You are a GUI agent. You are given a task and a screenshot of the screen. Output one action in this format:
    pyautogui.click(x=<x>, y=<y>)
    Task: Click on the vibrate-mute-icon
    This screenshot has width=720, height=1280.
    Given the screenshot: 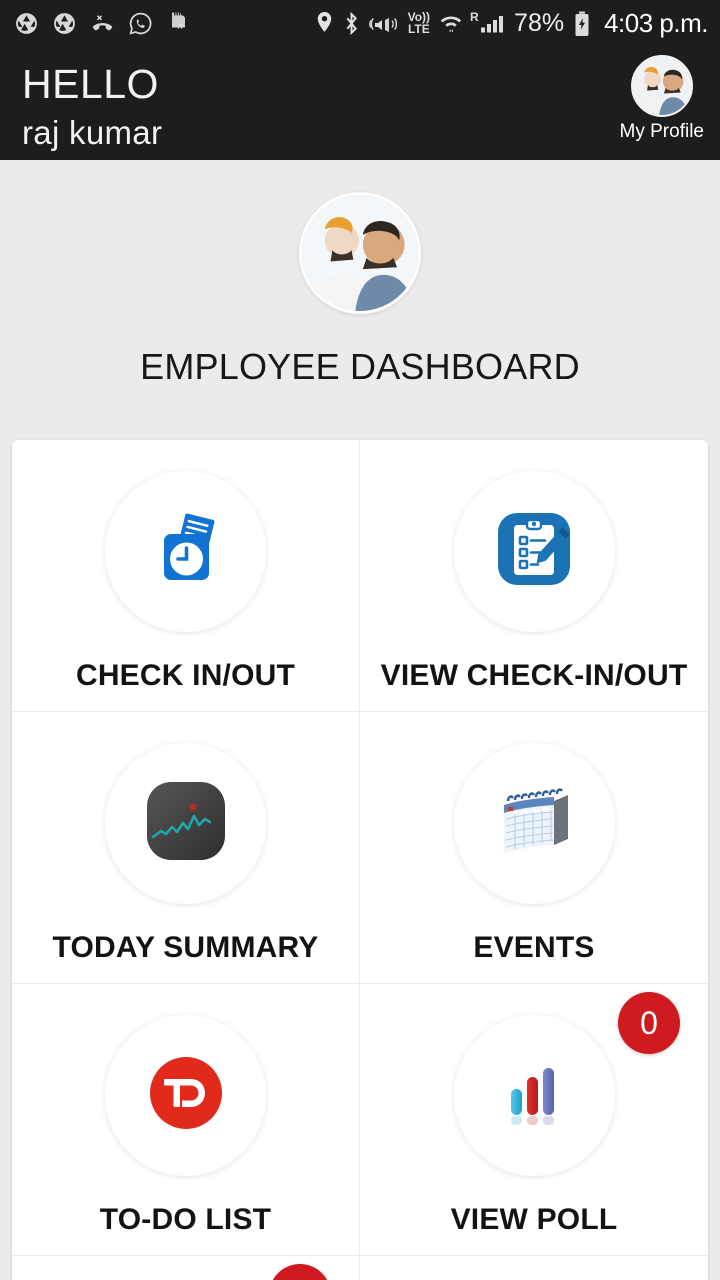 What is the action you would take?
    pyautogui.click(x=383, y=24)
    